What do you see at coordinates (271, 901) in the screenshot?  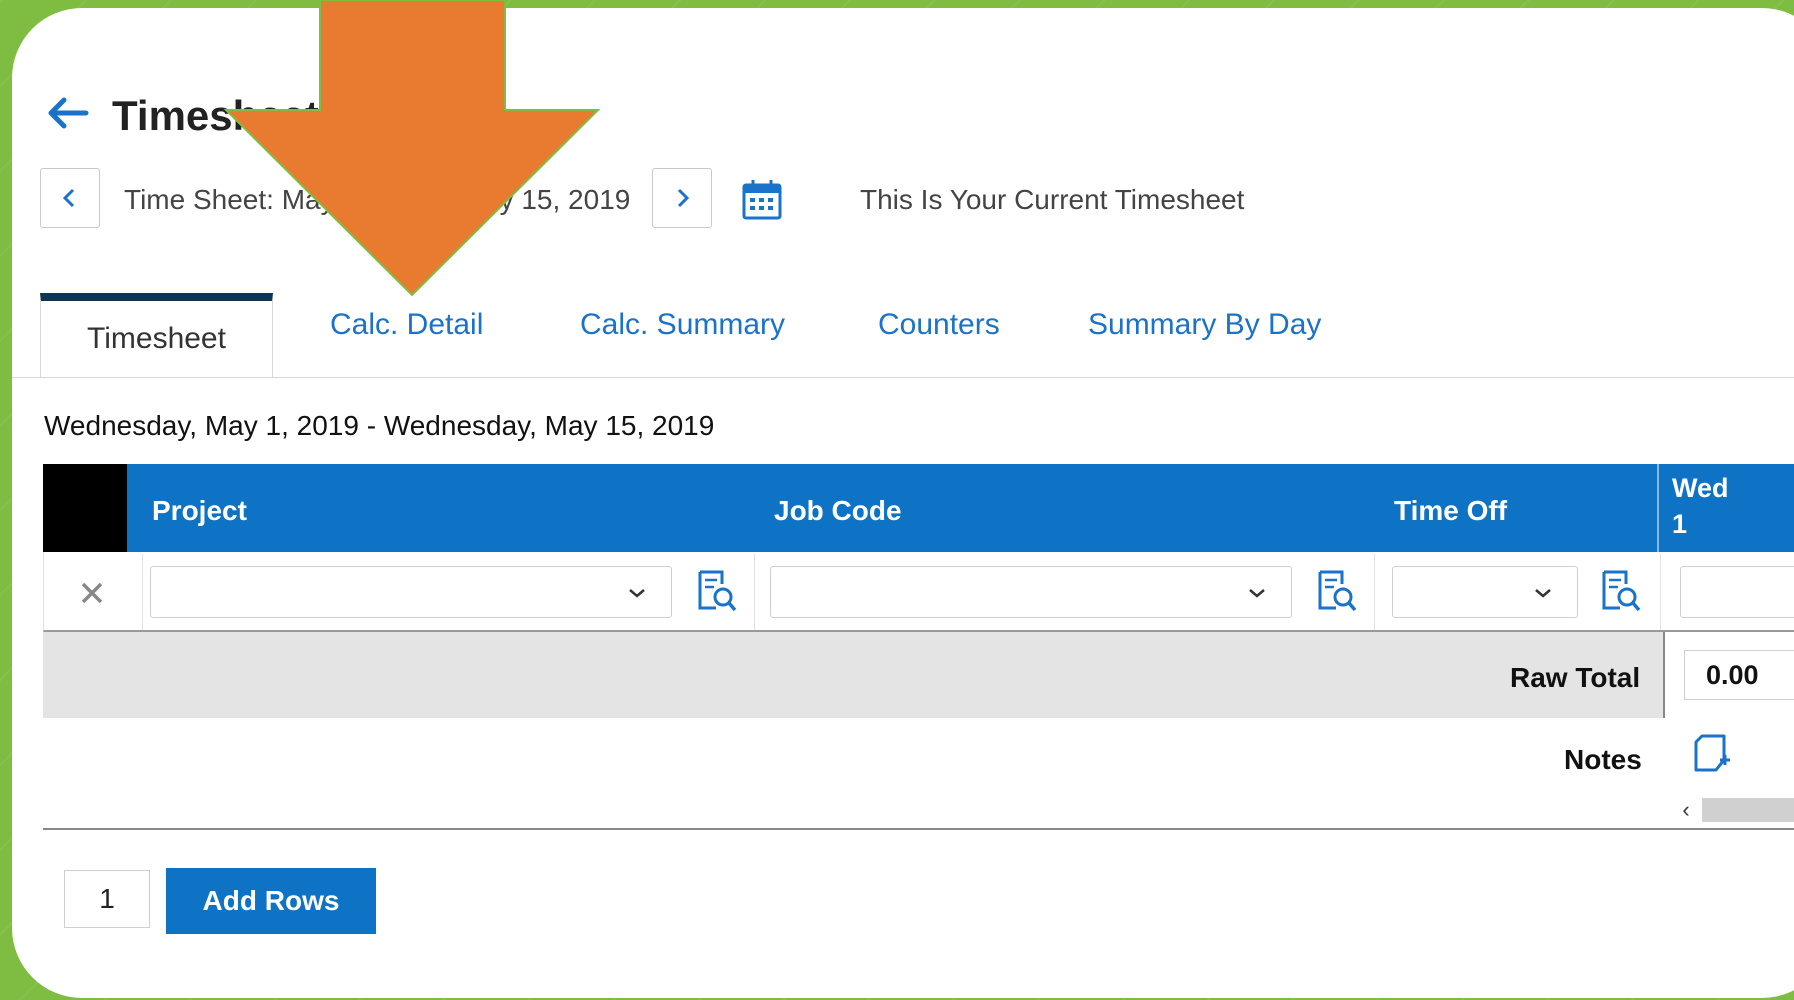 I see `add-rows-button: Add Rows` at bounding box center [271, 901].